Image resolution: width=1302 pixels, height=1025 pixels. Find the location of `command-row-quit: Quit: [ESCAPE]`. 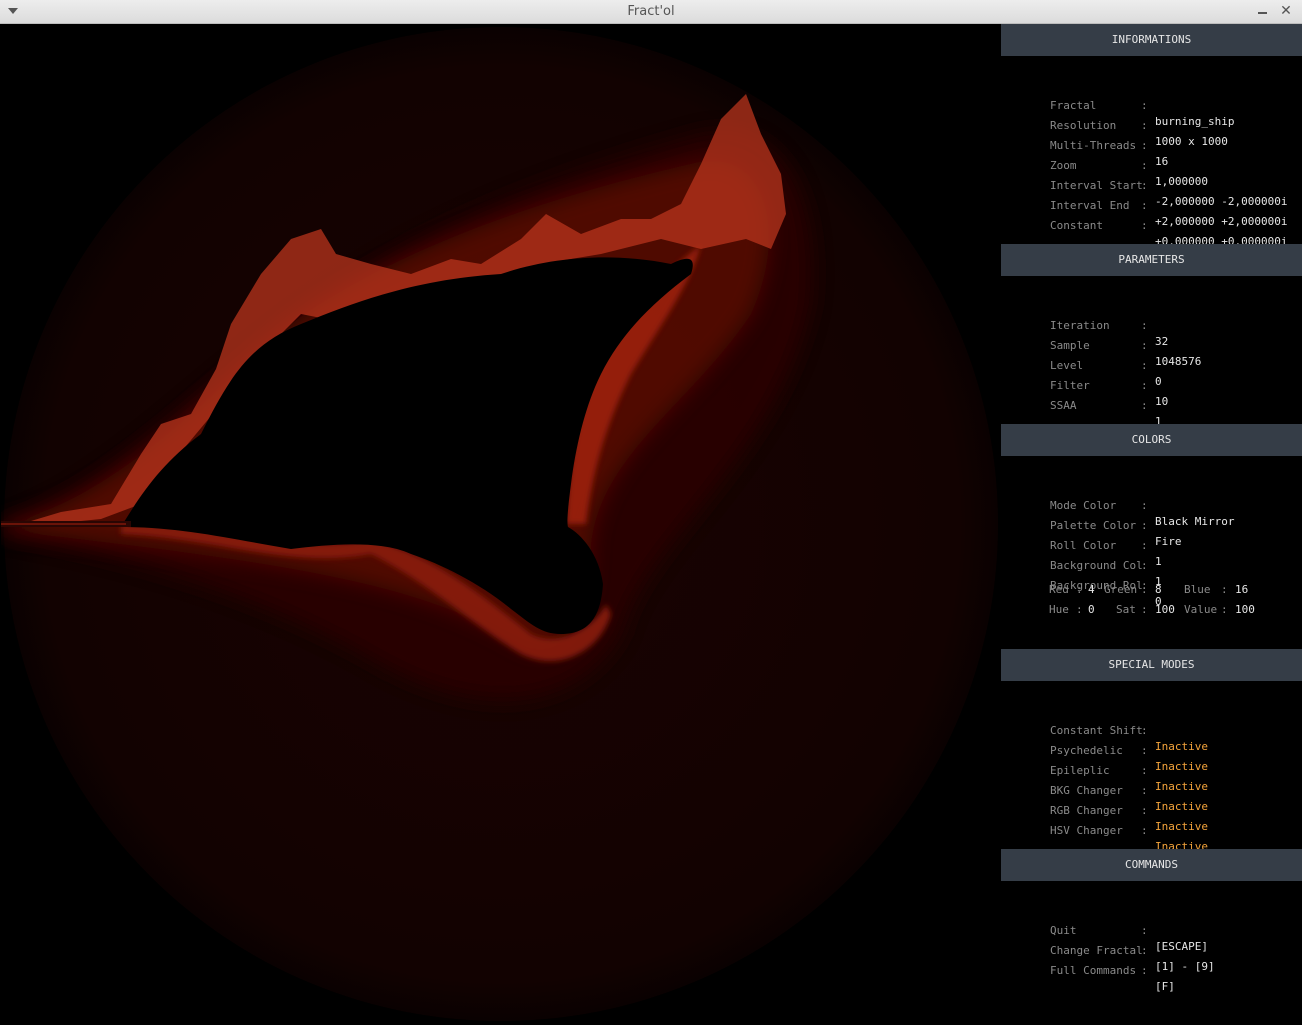

command-row-quit: Quit: [ESCAPE] is located at coordinates (1129, 938).